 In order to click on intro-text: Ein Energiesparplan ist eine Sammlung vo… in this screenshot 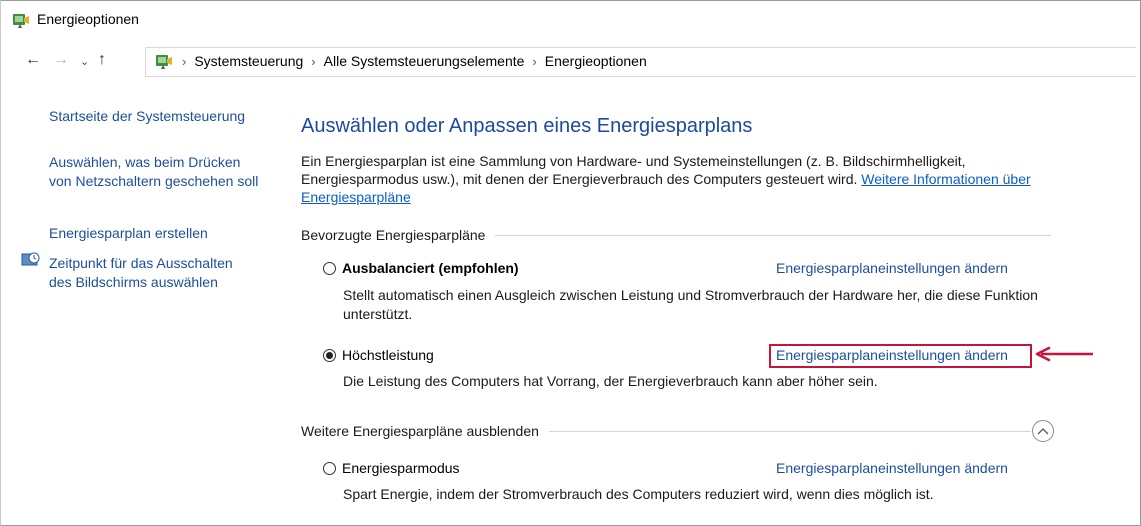, I will do `click(671, 179)`.